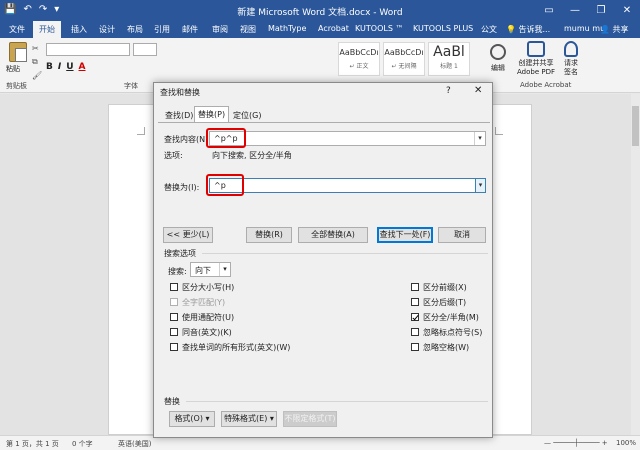 This screenshot has height=450, width=640. Describe the element at coordinates (190, 29) in the screenshot. I see `tab-mailings: 邮件` at that location.